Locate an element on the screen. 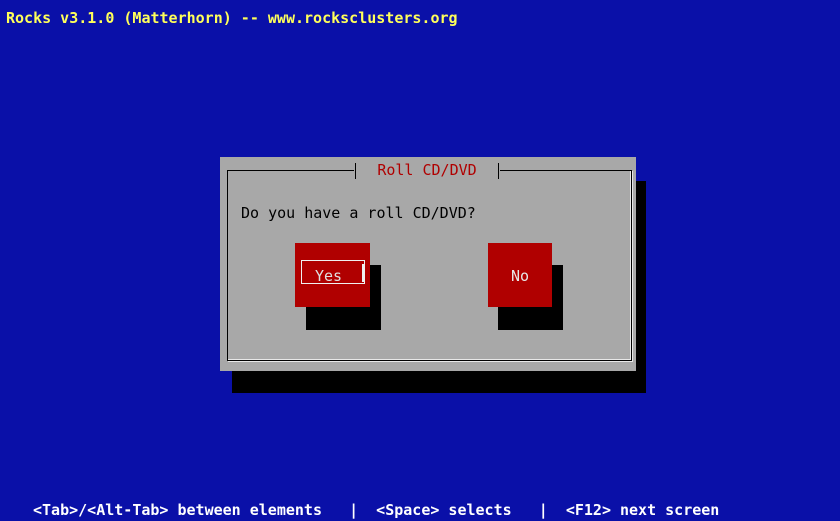 The image size is (840, 521). yes-button: Yes is located at coordinates (332, 275).